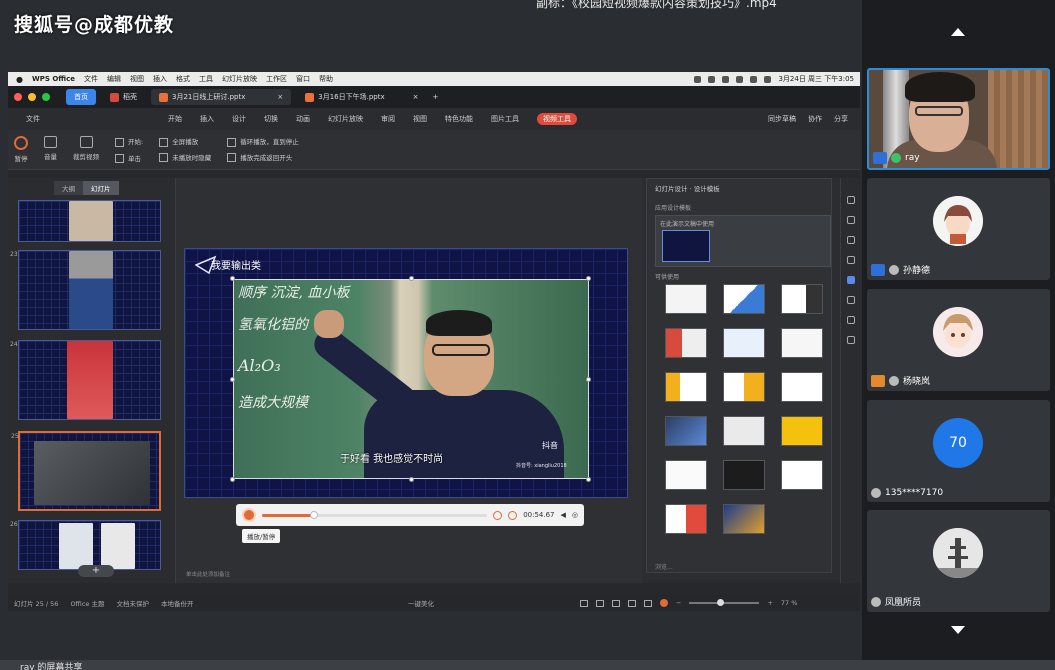  I want to click on theme-name: Office 主题, so click(87, 603).